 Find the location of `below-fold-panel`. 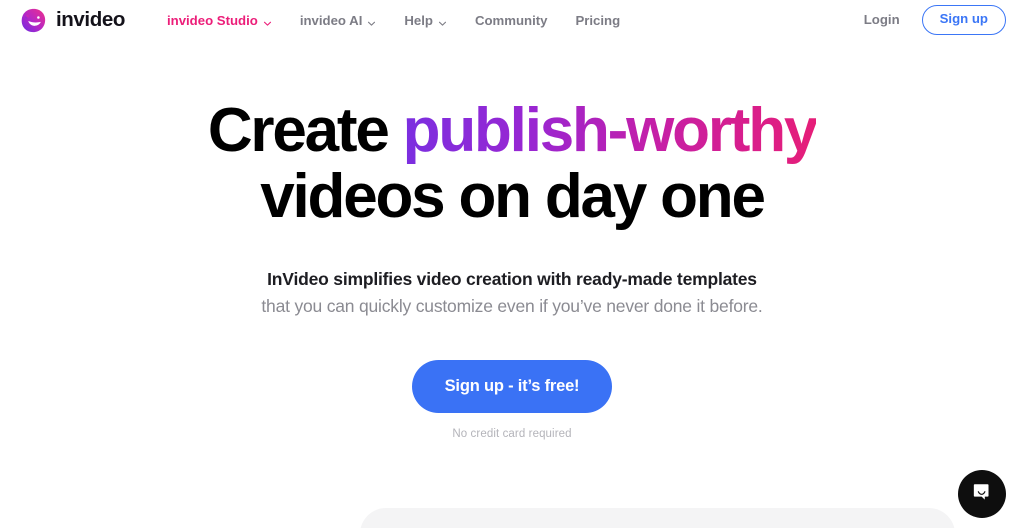

below-fold-panel is located at coordinates (657, 518).